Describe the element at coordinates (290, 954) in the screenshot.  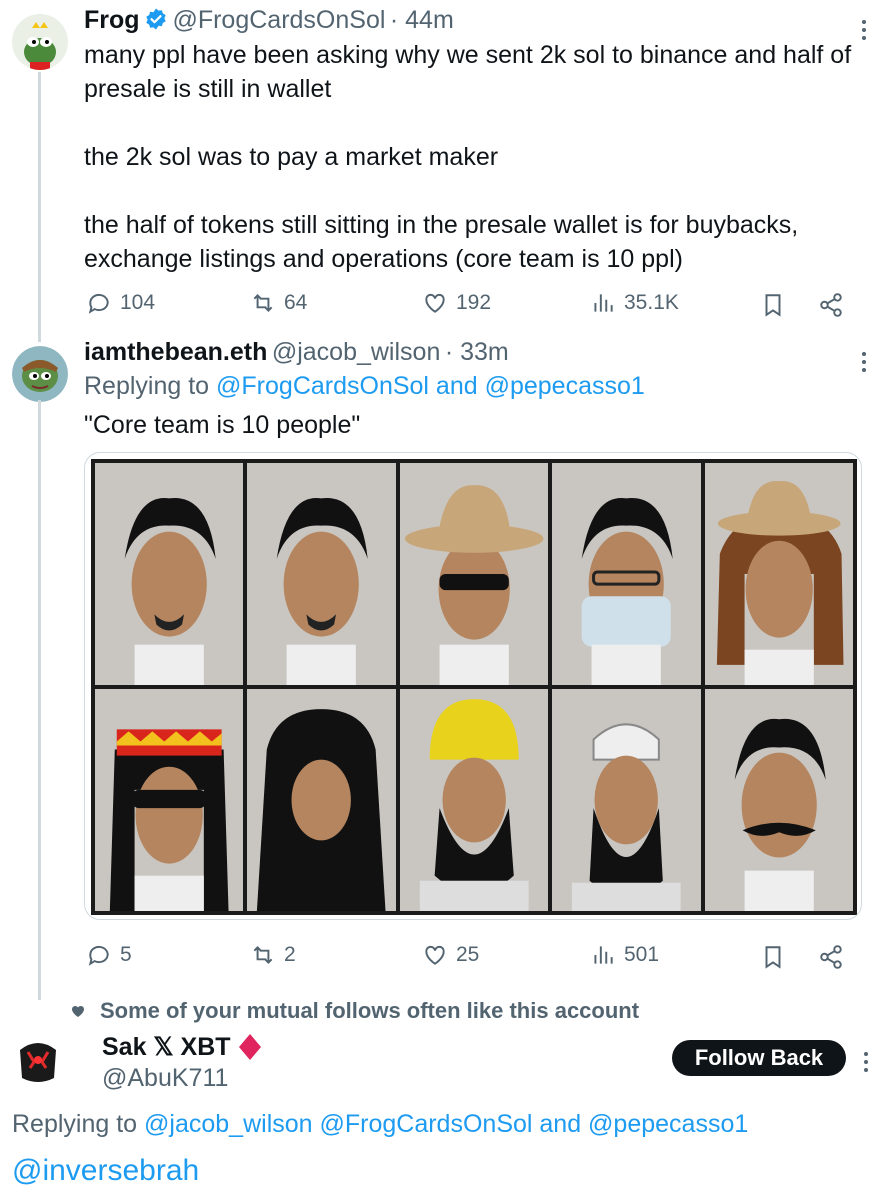
I see `repost-count: 2` at that location.